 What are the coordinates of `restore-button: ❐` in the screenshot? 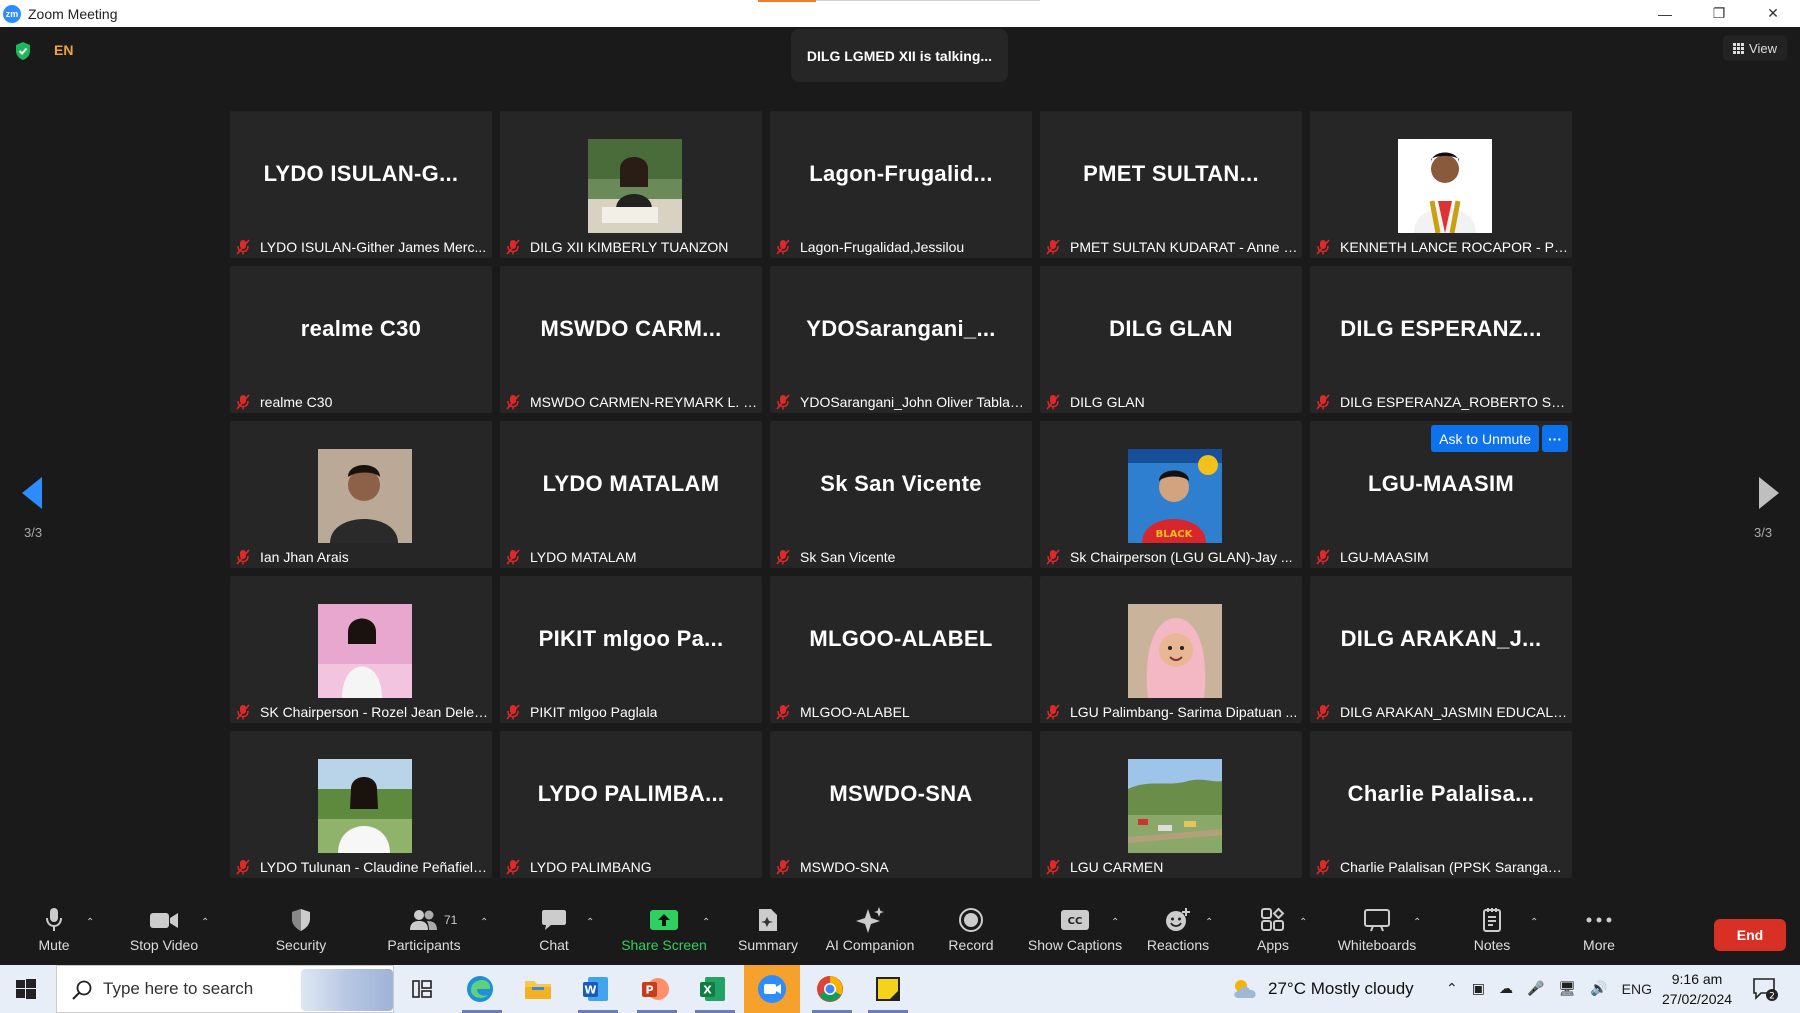 It's located at (1719, 13).